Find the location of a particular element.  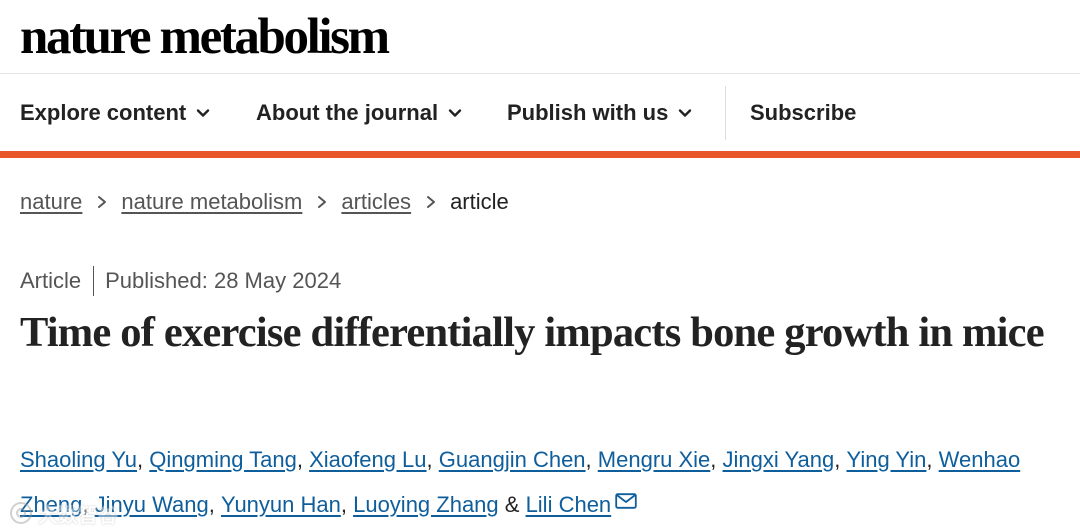

watermark-logo-icon is located at coordinates (21, 513).